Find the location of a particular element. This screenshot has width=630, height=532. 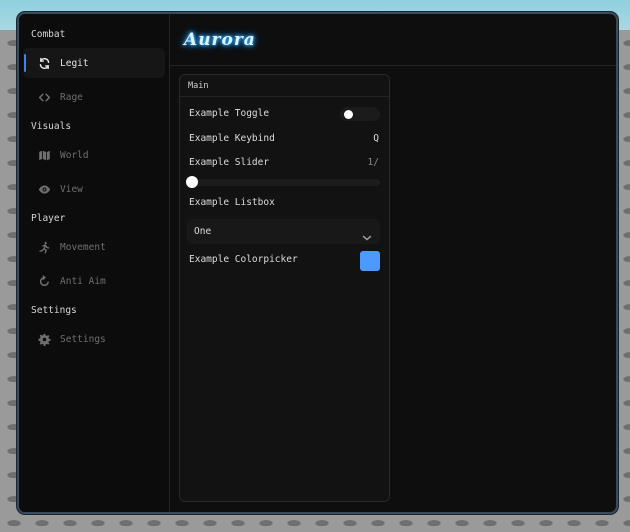

gear-icon is located at coordinates (44, 339).